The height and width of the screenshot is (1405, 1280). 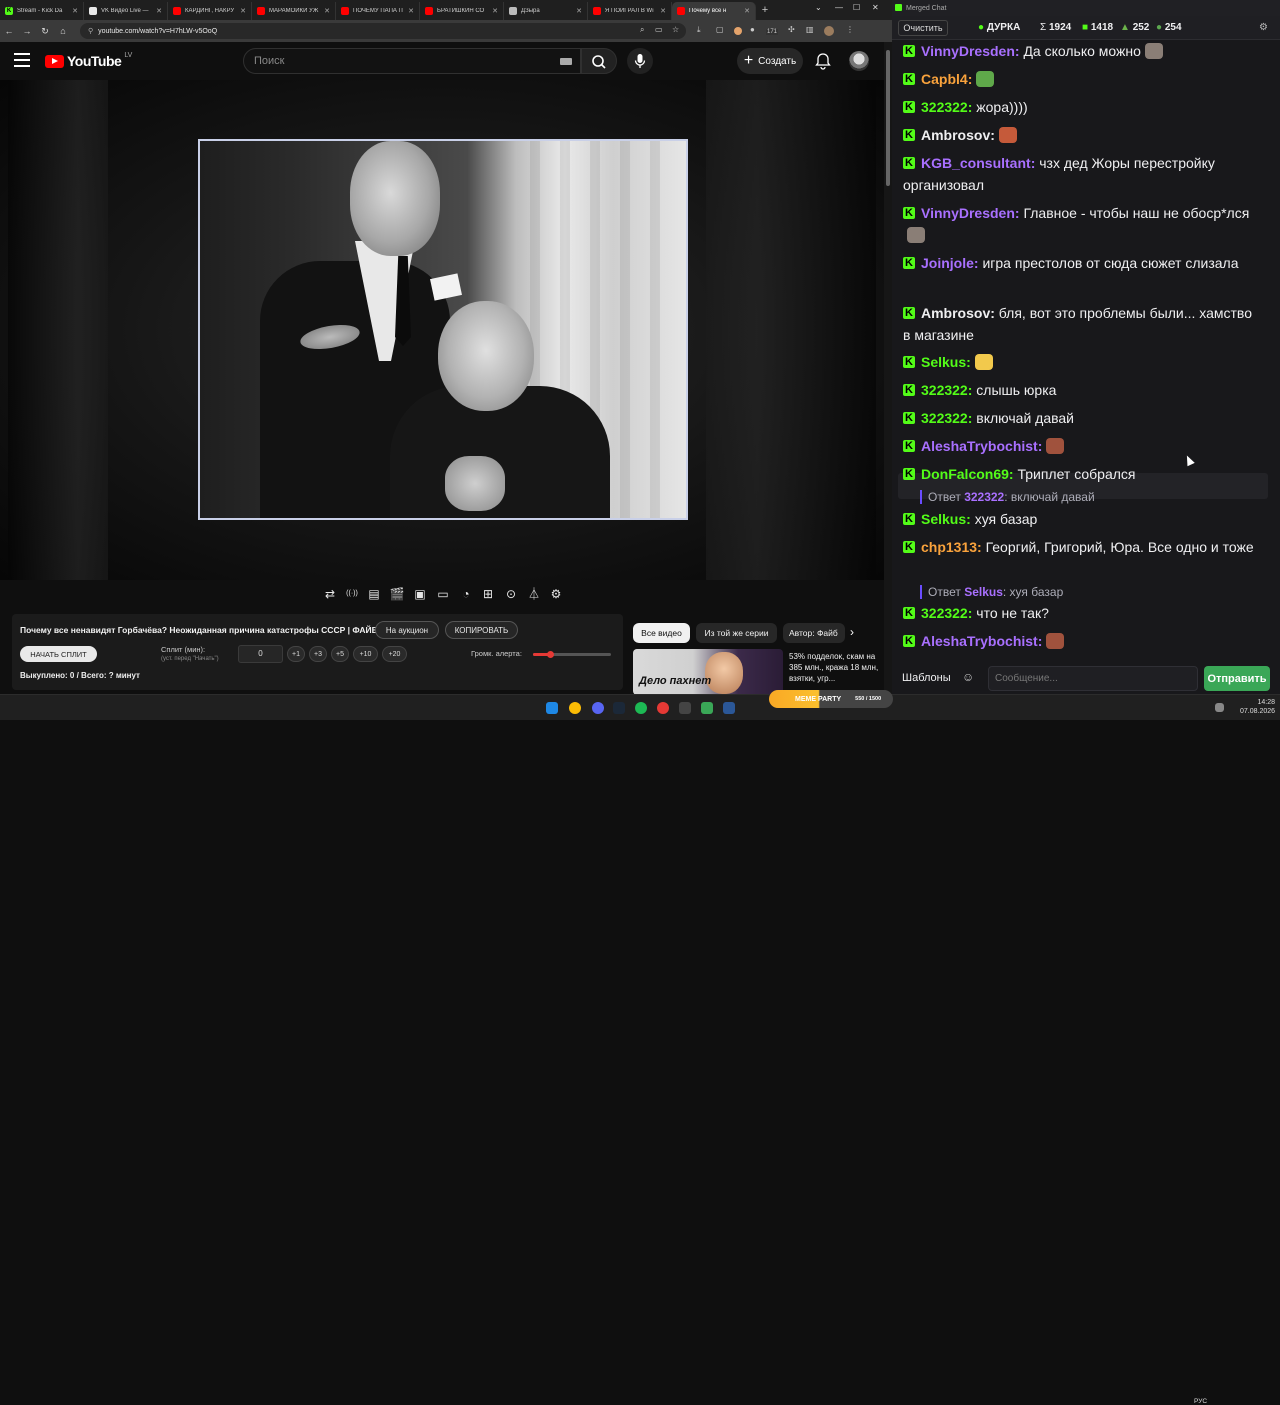 I want to click on puzzle-icon: ✣, so click(x=791, y=29).